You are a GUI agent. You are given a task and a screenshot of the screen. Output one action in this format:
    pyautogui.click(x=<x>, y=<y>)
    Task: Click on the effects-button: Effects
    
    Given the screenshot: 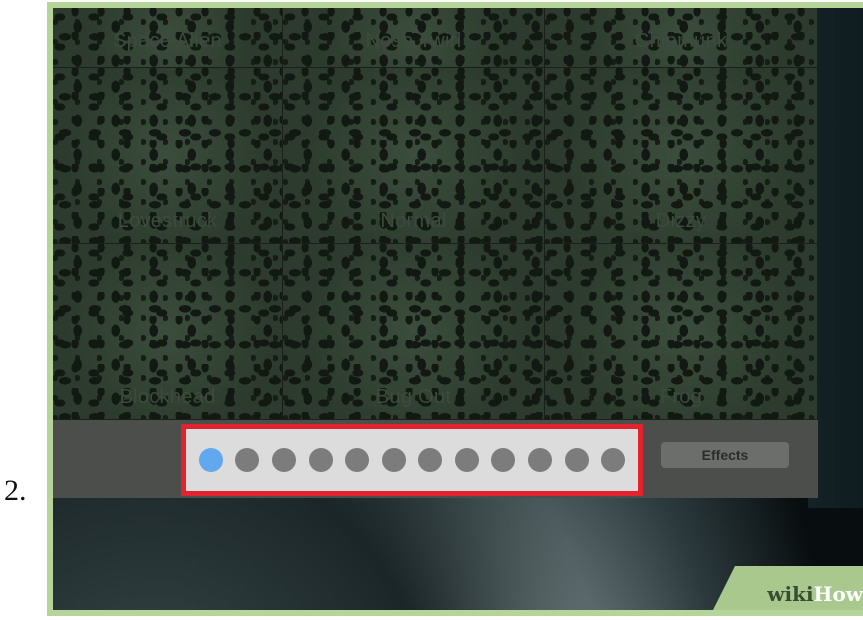 What is the action you would take?
    pyautogui.click(x=725, y=455)
    